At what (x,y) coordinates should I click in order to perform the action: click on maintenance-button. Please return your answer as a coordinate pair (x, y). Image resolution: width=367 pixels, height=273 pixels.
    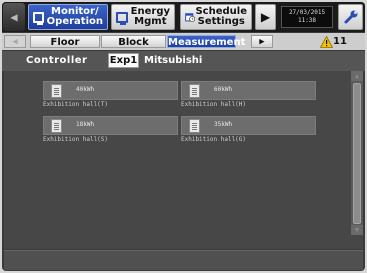
    Looking at the image, I should click on (350, 17).